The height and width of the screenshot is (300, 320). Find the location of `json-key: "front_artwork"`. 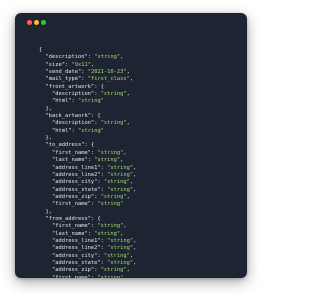

json-key: "front_artwork" is located at coordinates (70, 86).